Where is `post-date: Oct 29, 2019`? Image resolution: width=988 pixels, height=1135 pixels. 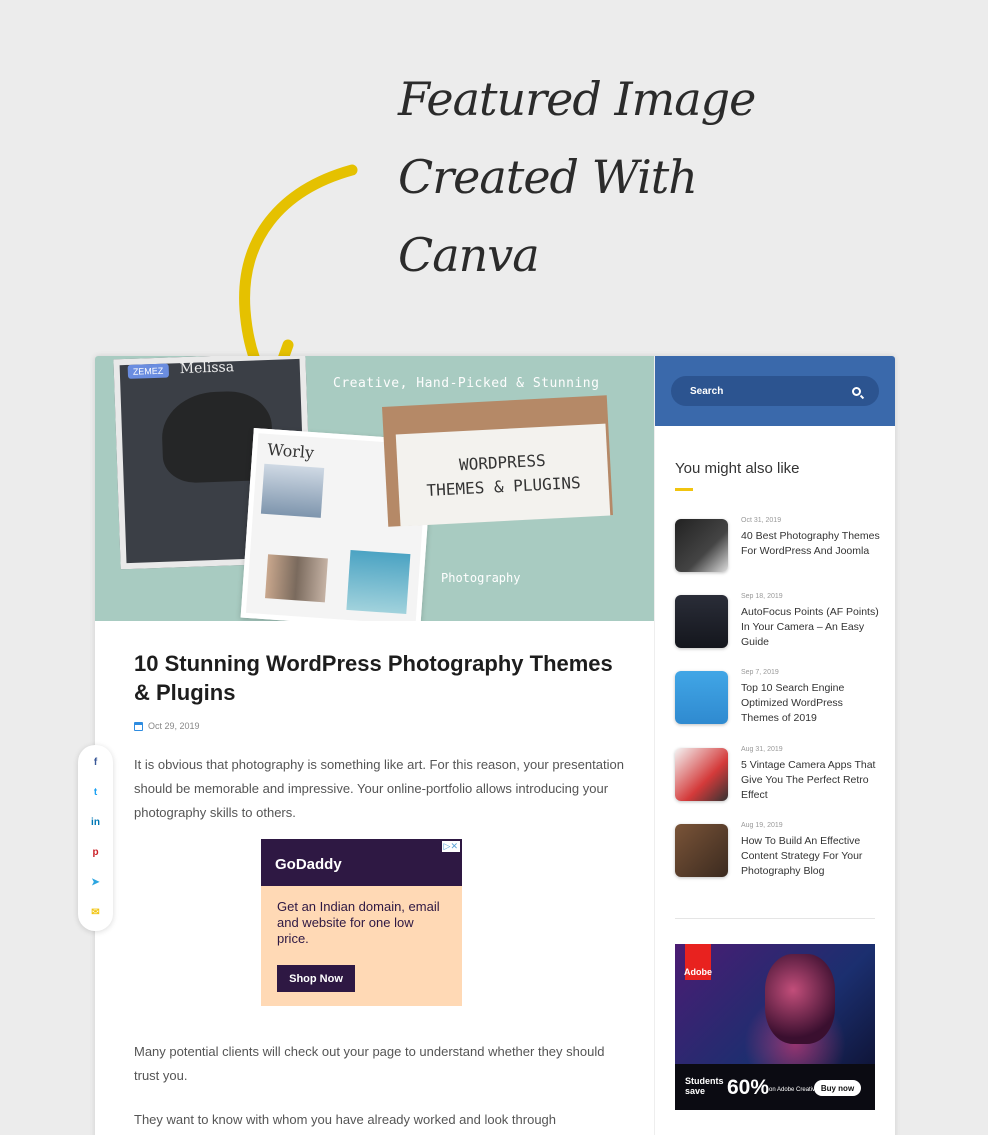 post-date: Oct 29, 2019 is located at coordinates (379, 726).